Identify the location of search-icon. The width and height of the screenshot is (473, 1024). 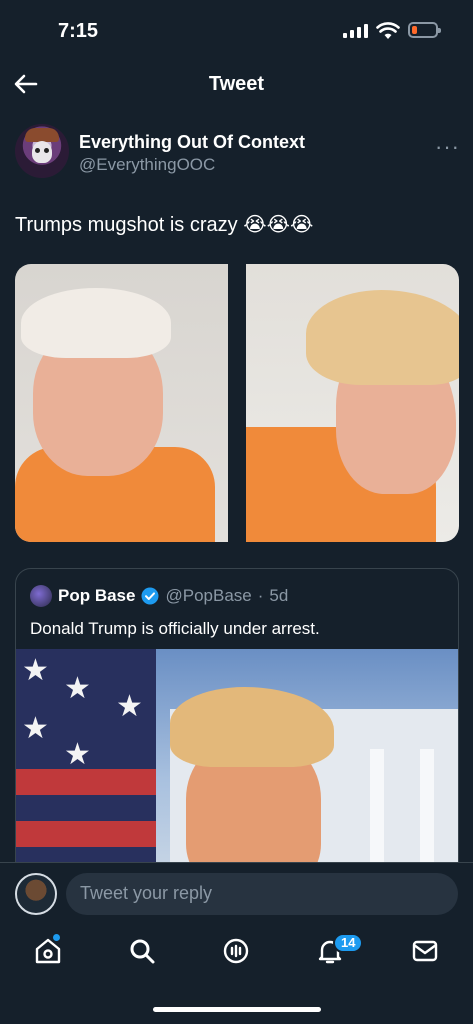
(142, 951).